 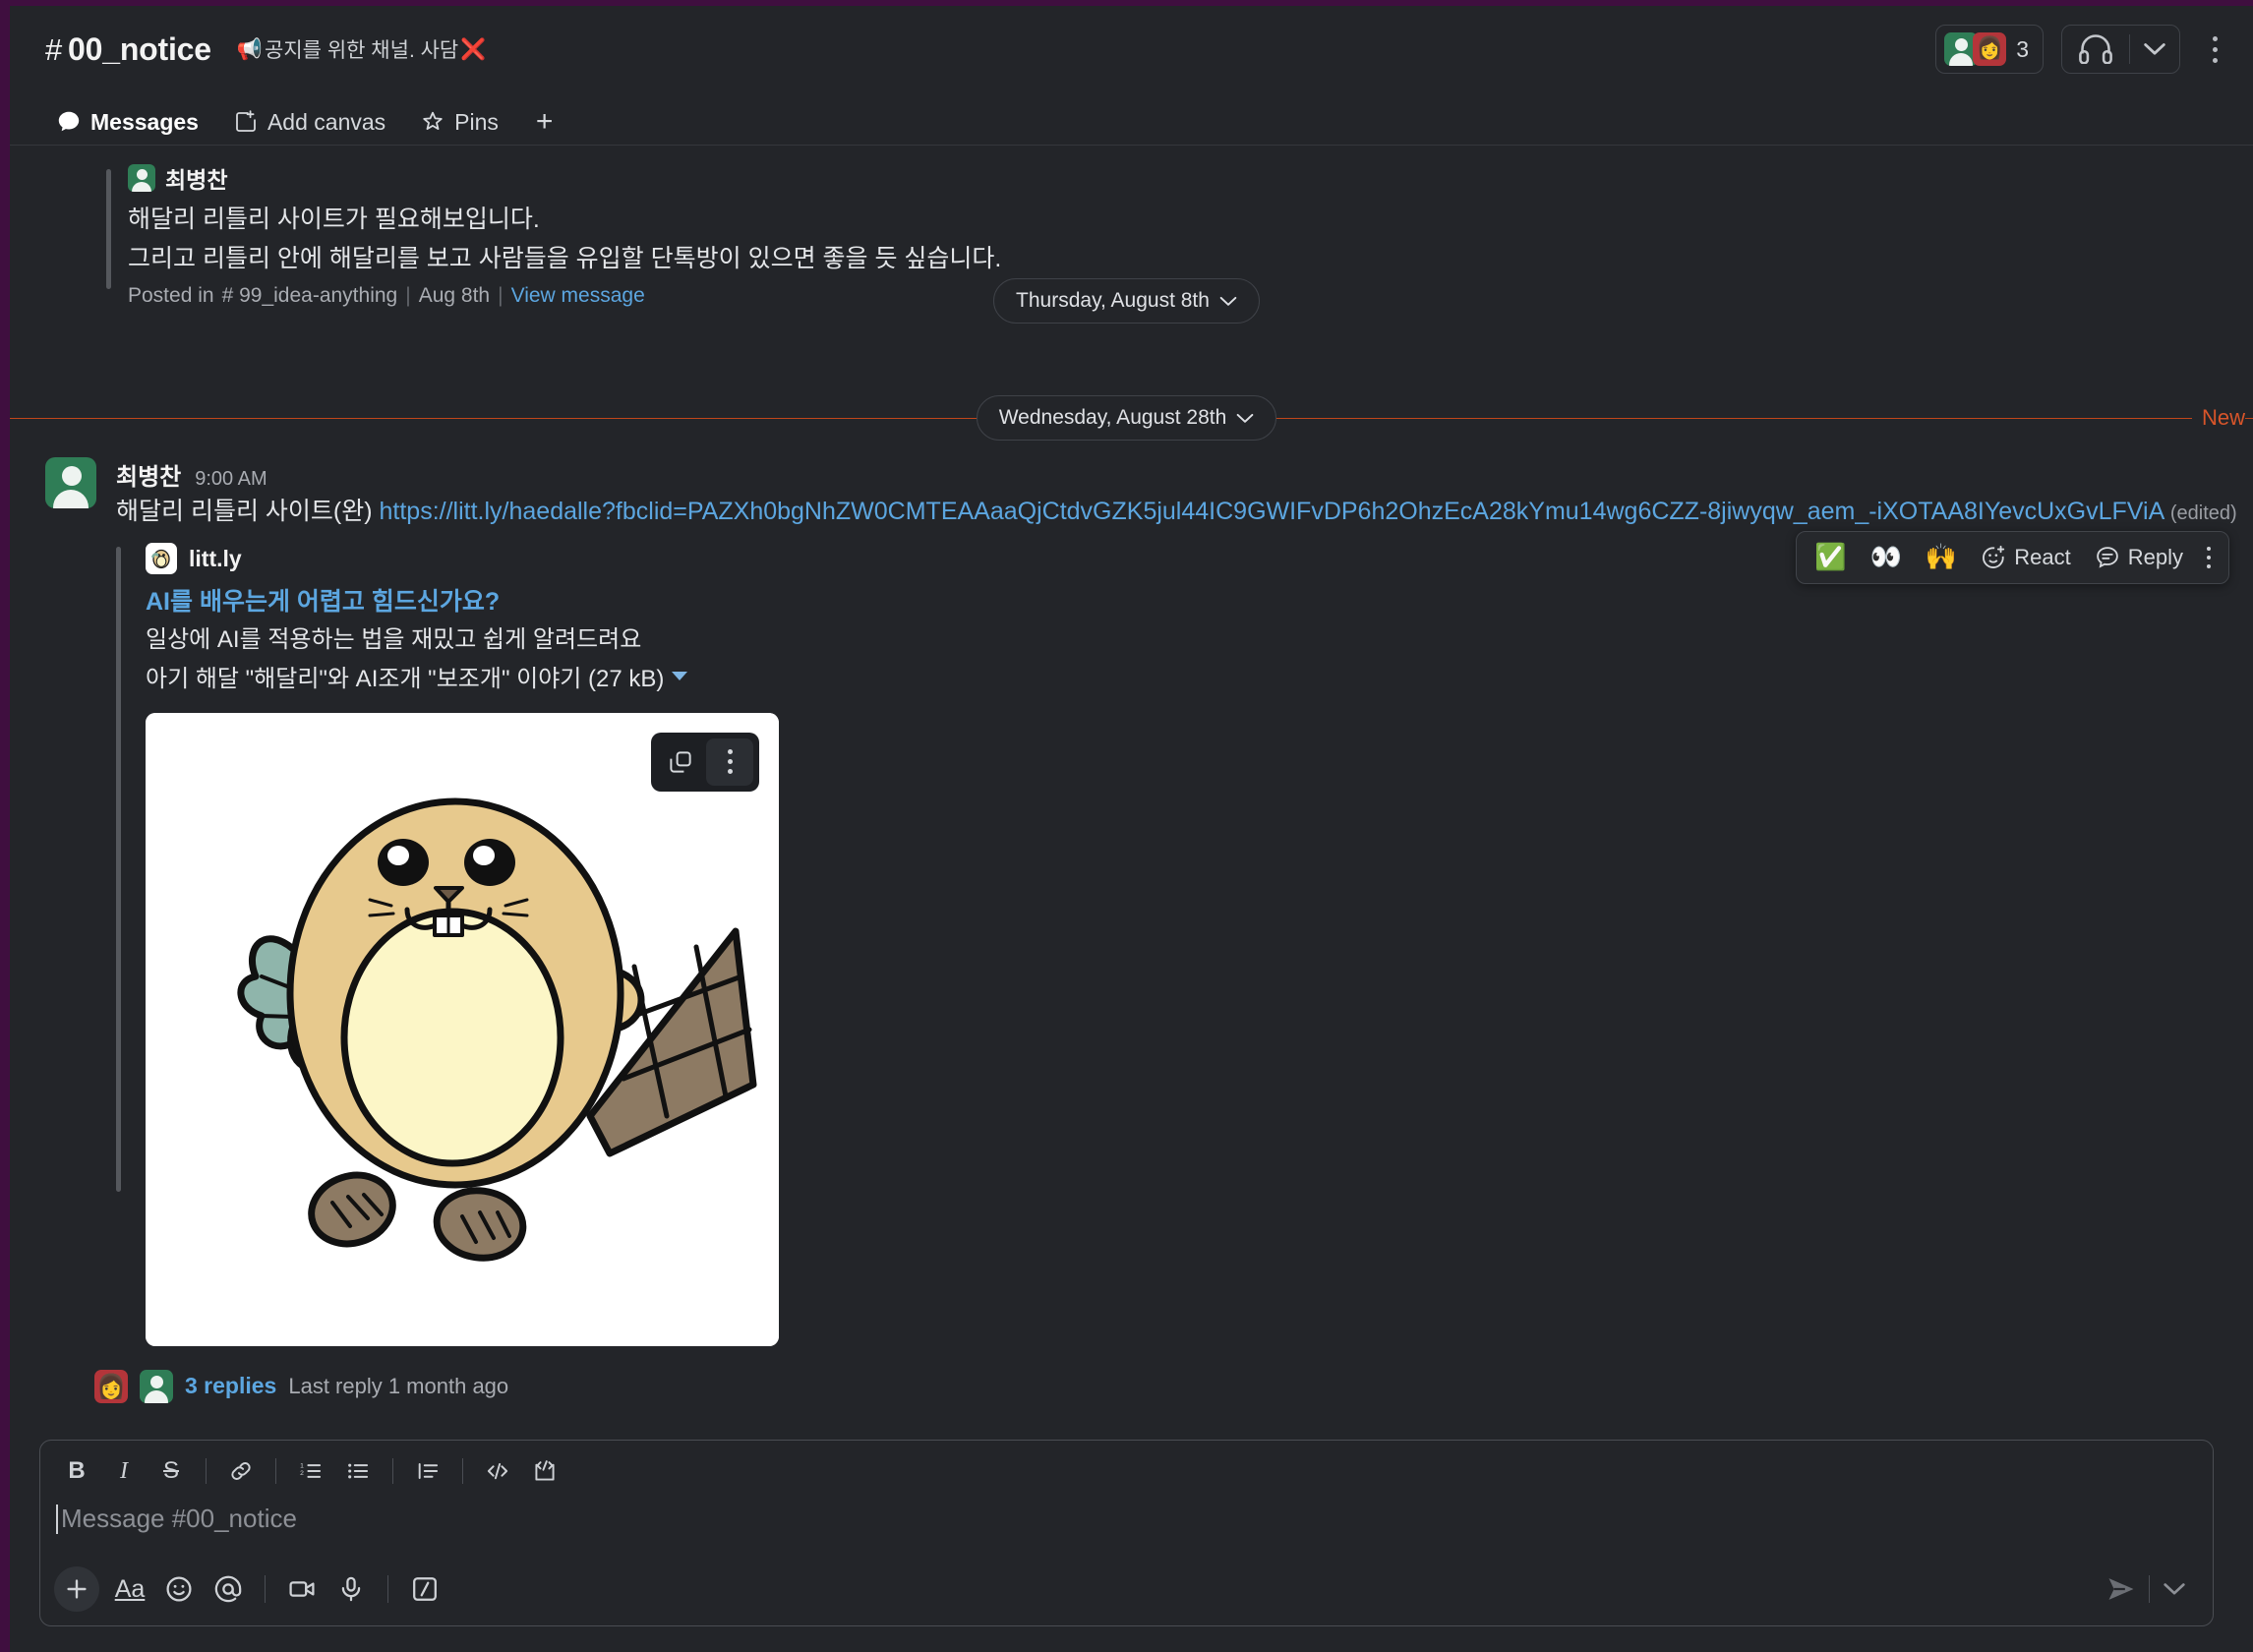 I want to click on reply-label: Reply, so click(x=2155, y=557).